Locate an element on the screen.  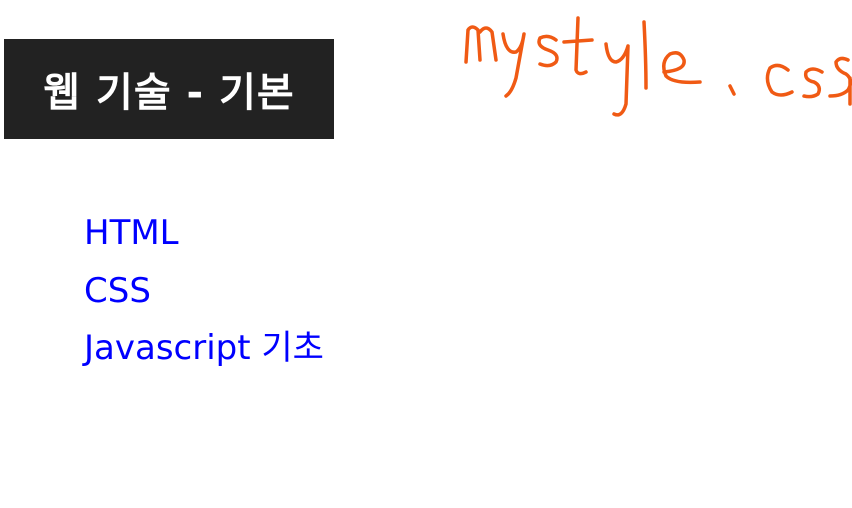
nav-link-javascript: Javascript 기초 is located at coordinates (204, 348).